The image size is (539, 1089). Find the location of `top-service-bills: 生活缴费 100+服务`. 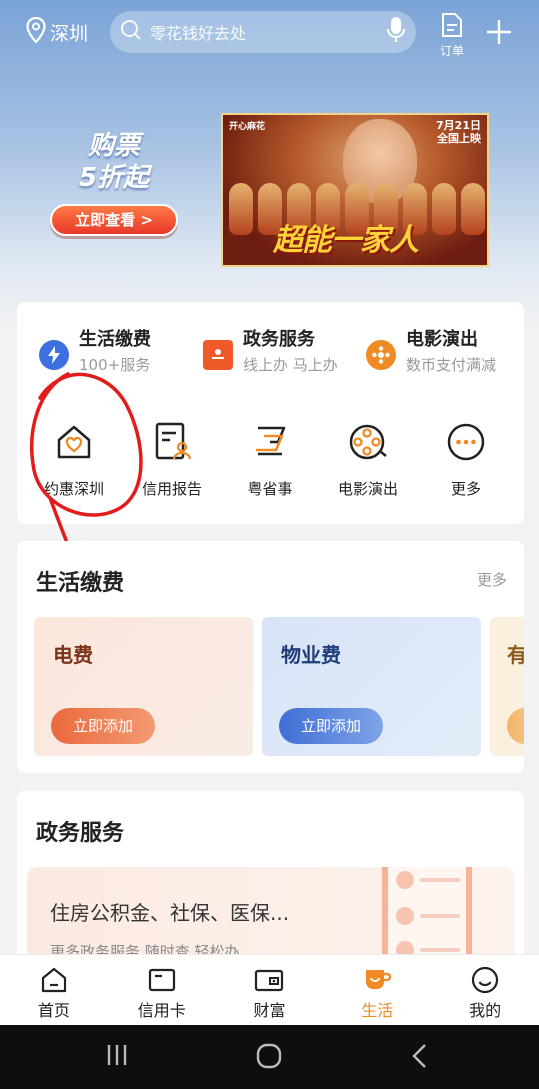

top-service-bills: 生活缴费 100+服务 is located at coordinates (95, 354).